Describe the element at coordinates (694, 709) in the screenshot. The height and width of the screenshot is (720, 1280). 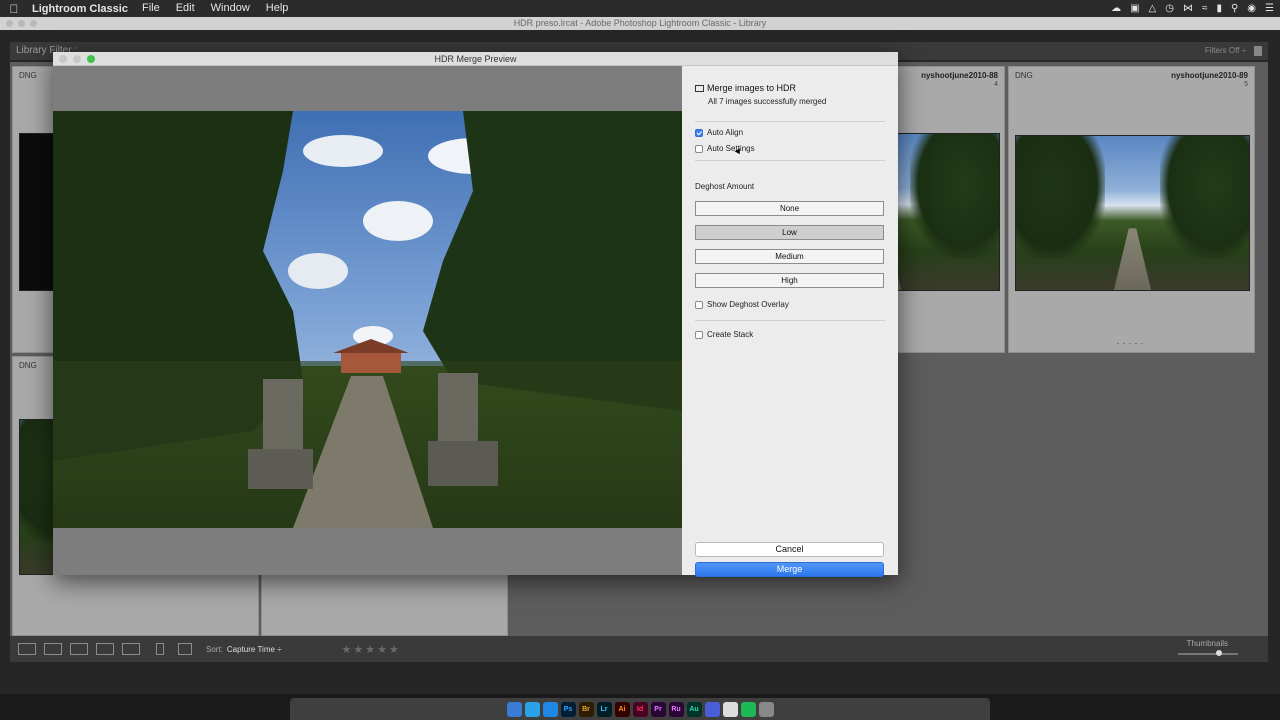
I see `audition-icon: Au` at that location.